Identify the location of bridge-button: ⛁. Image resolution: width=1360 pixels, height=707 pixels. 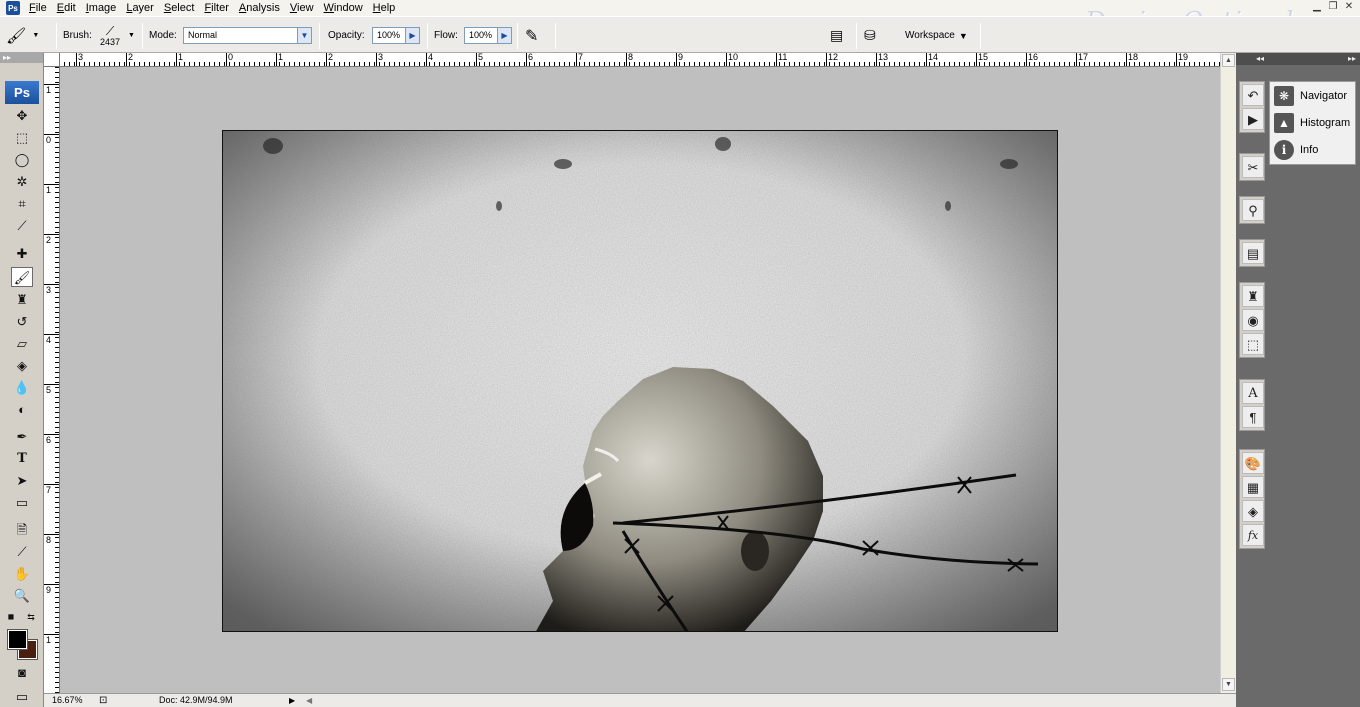
(870, 35).